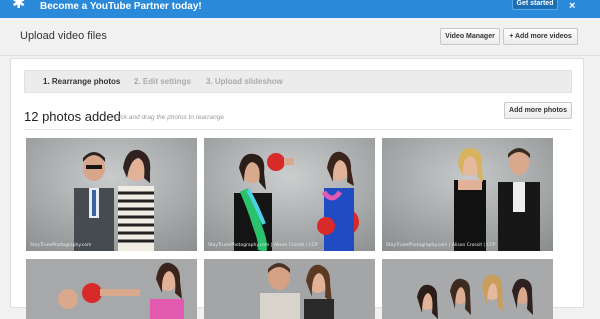 The width and height of the screenshot is (600, 319). Describe the element at coordinates (244, 82) in the screenshot. I see `step-upload-slideshow: 3. Upload slideshow` at that location.